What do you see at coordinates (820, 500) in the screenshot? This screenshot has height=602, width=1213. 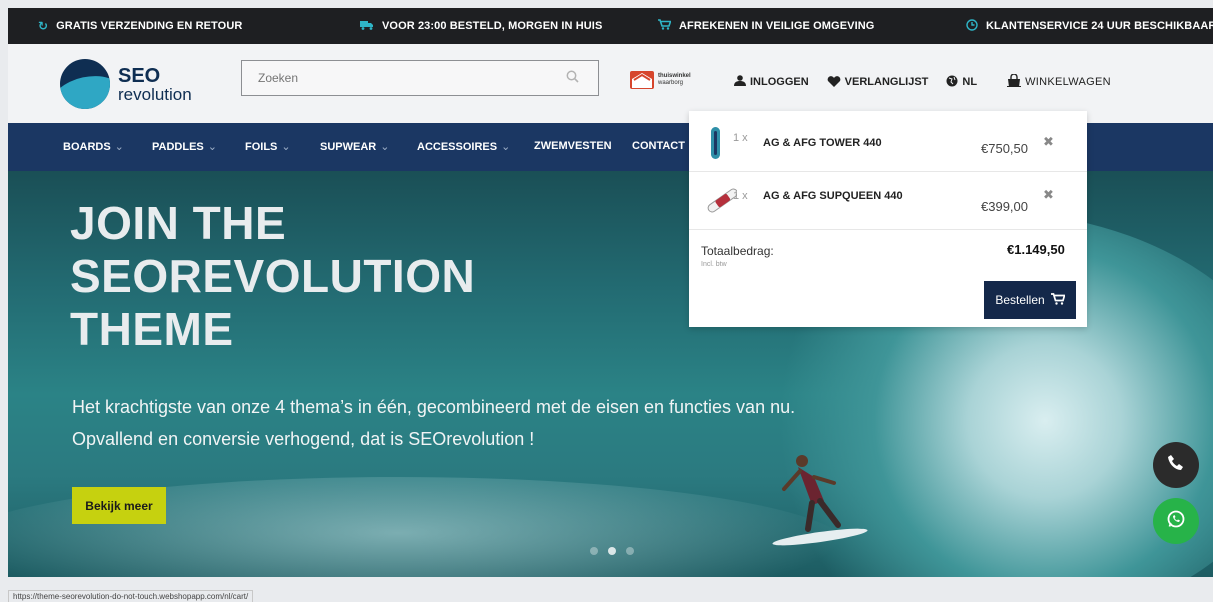 I see `surfer-illustration` at bounding box center [820, 500].